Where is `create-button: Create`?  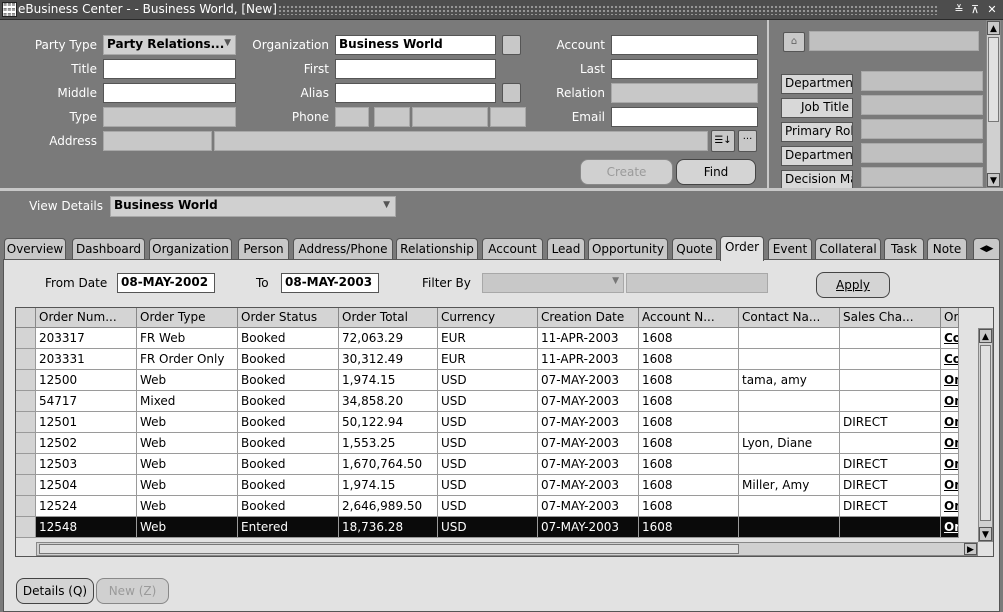
create-button: Create is located at coordinates (626, 172).